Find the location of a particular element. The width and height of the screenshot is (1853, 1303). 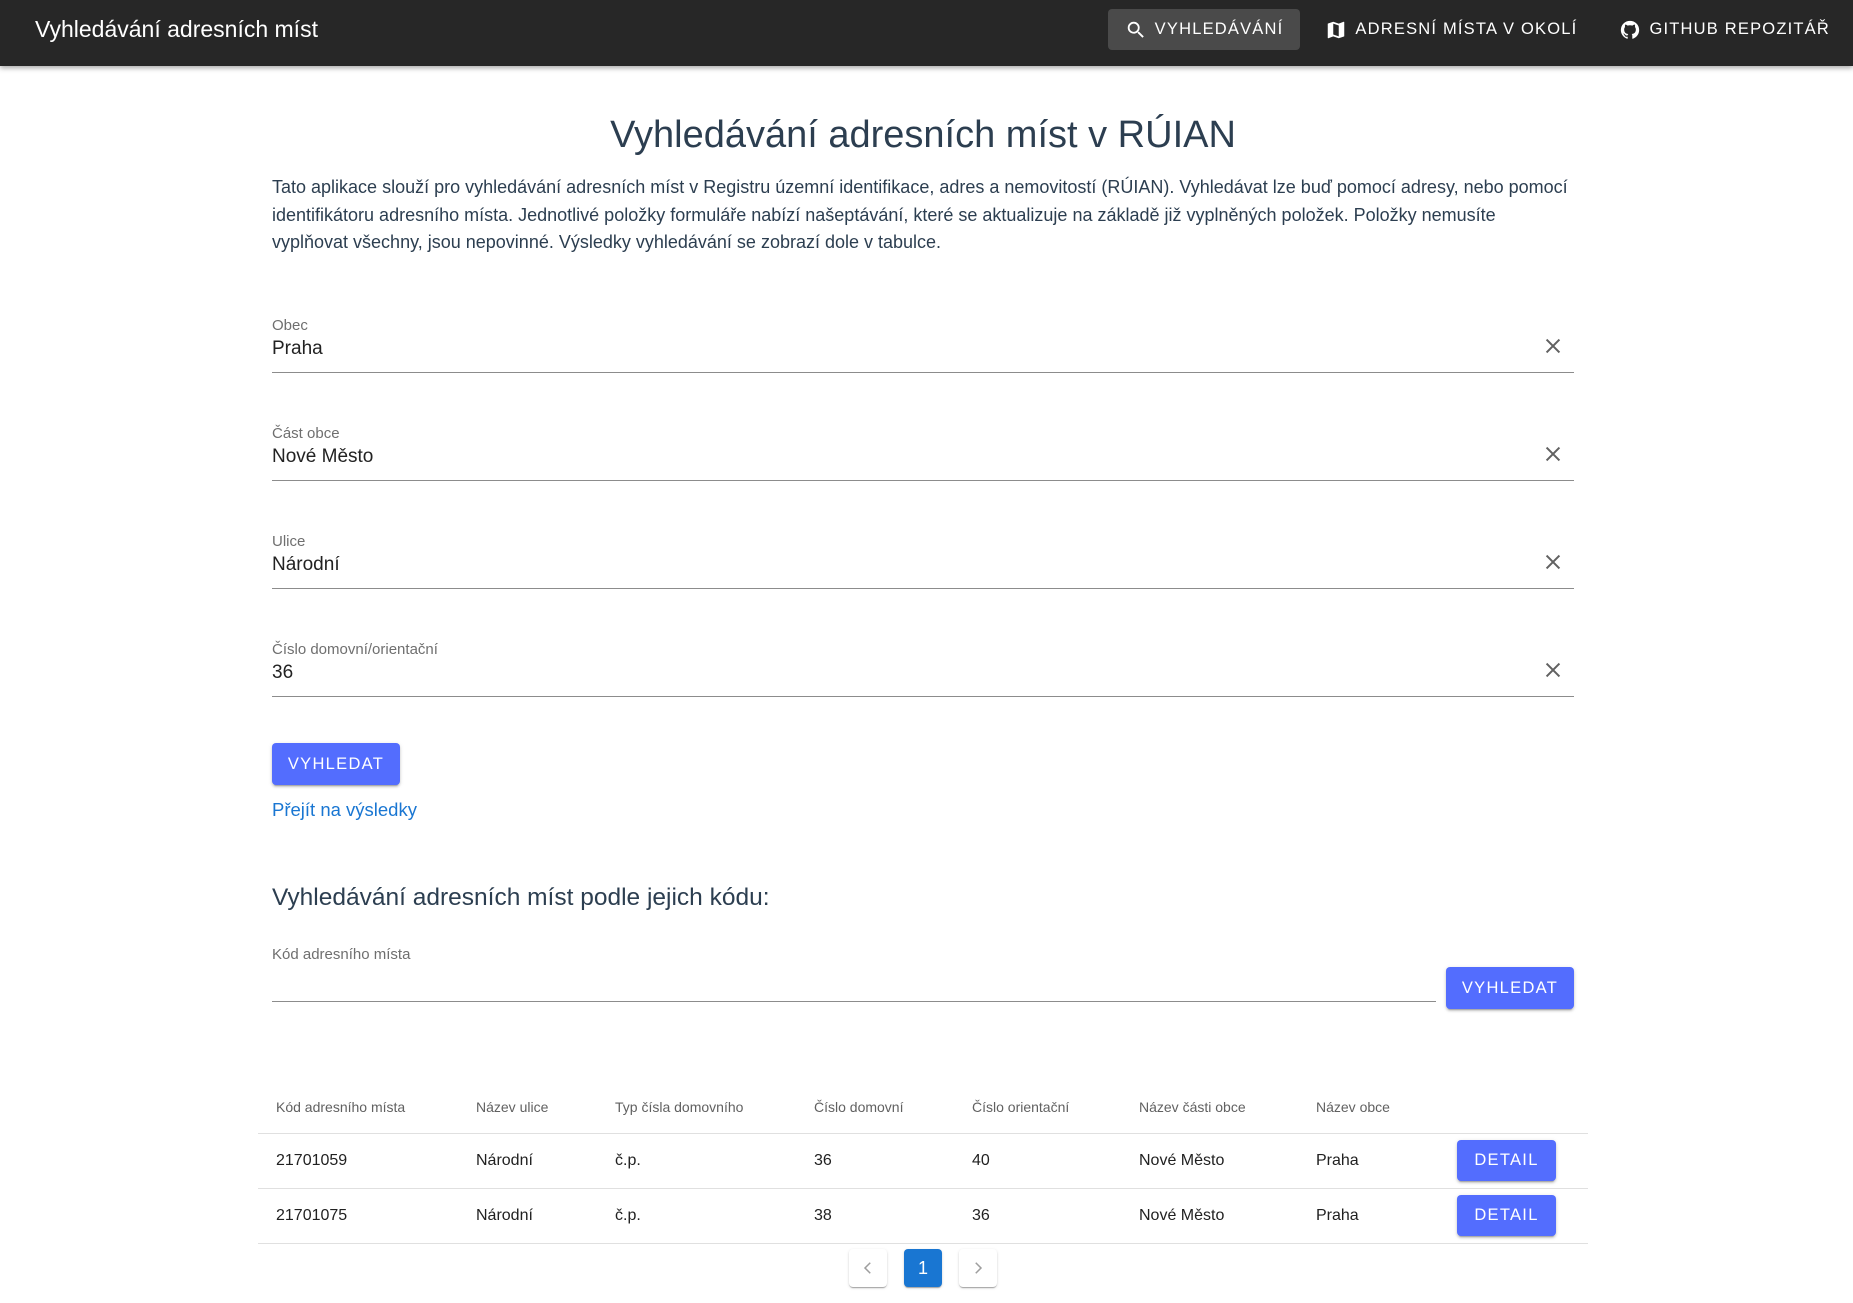

nav-github-label: GitHub repozitář is located at coordinates (1739, 29).